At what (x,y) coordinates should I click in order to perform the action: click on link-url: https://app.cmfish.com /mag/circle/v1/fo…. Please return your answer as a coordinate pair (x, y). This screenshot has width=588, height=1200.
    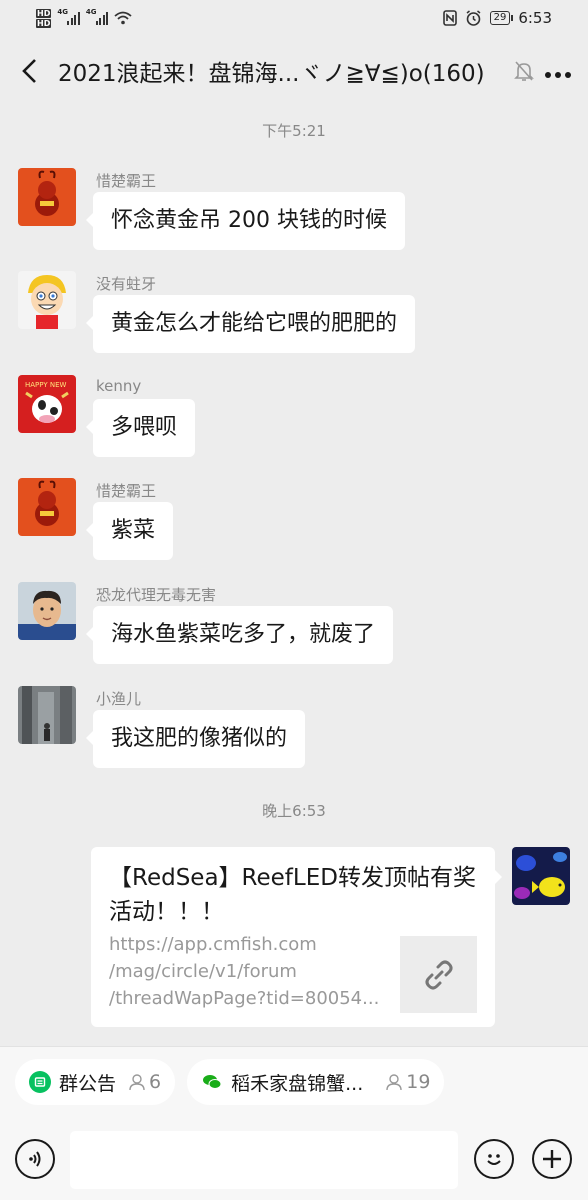
    Looking at the image, I should click on (244, 971).